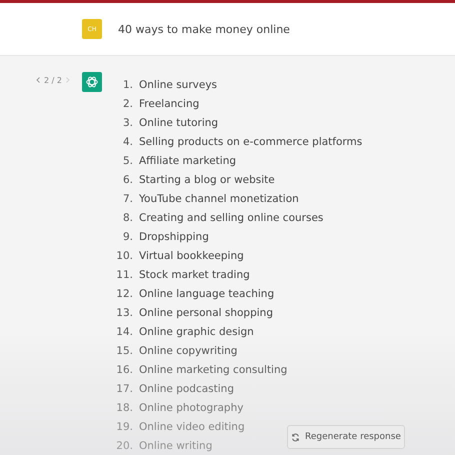 The height and width of the screenshot is (455, 455). I want to click on list-number: 15., so click(124, 350).